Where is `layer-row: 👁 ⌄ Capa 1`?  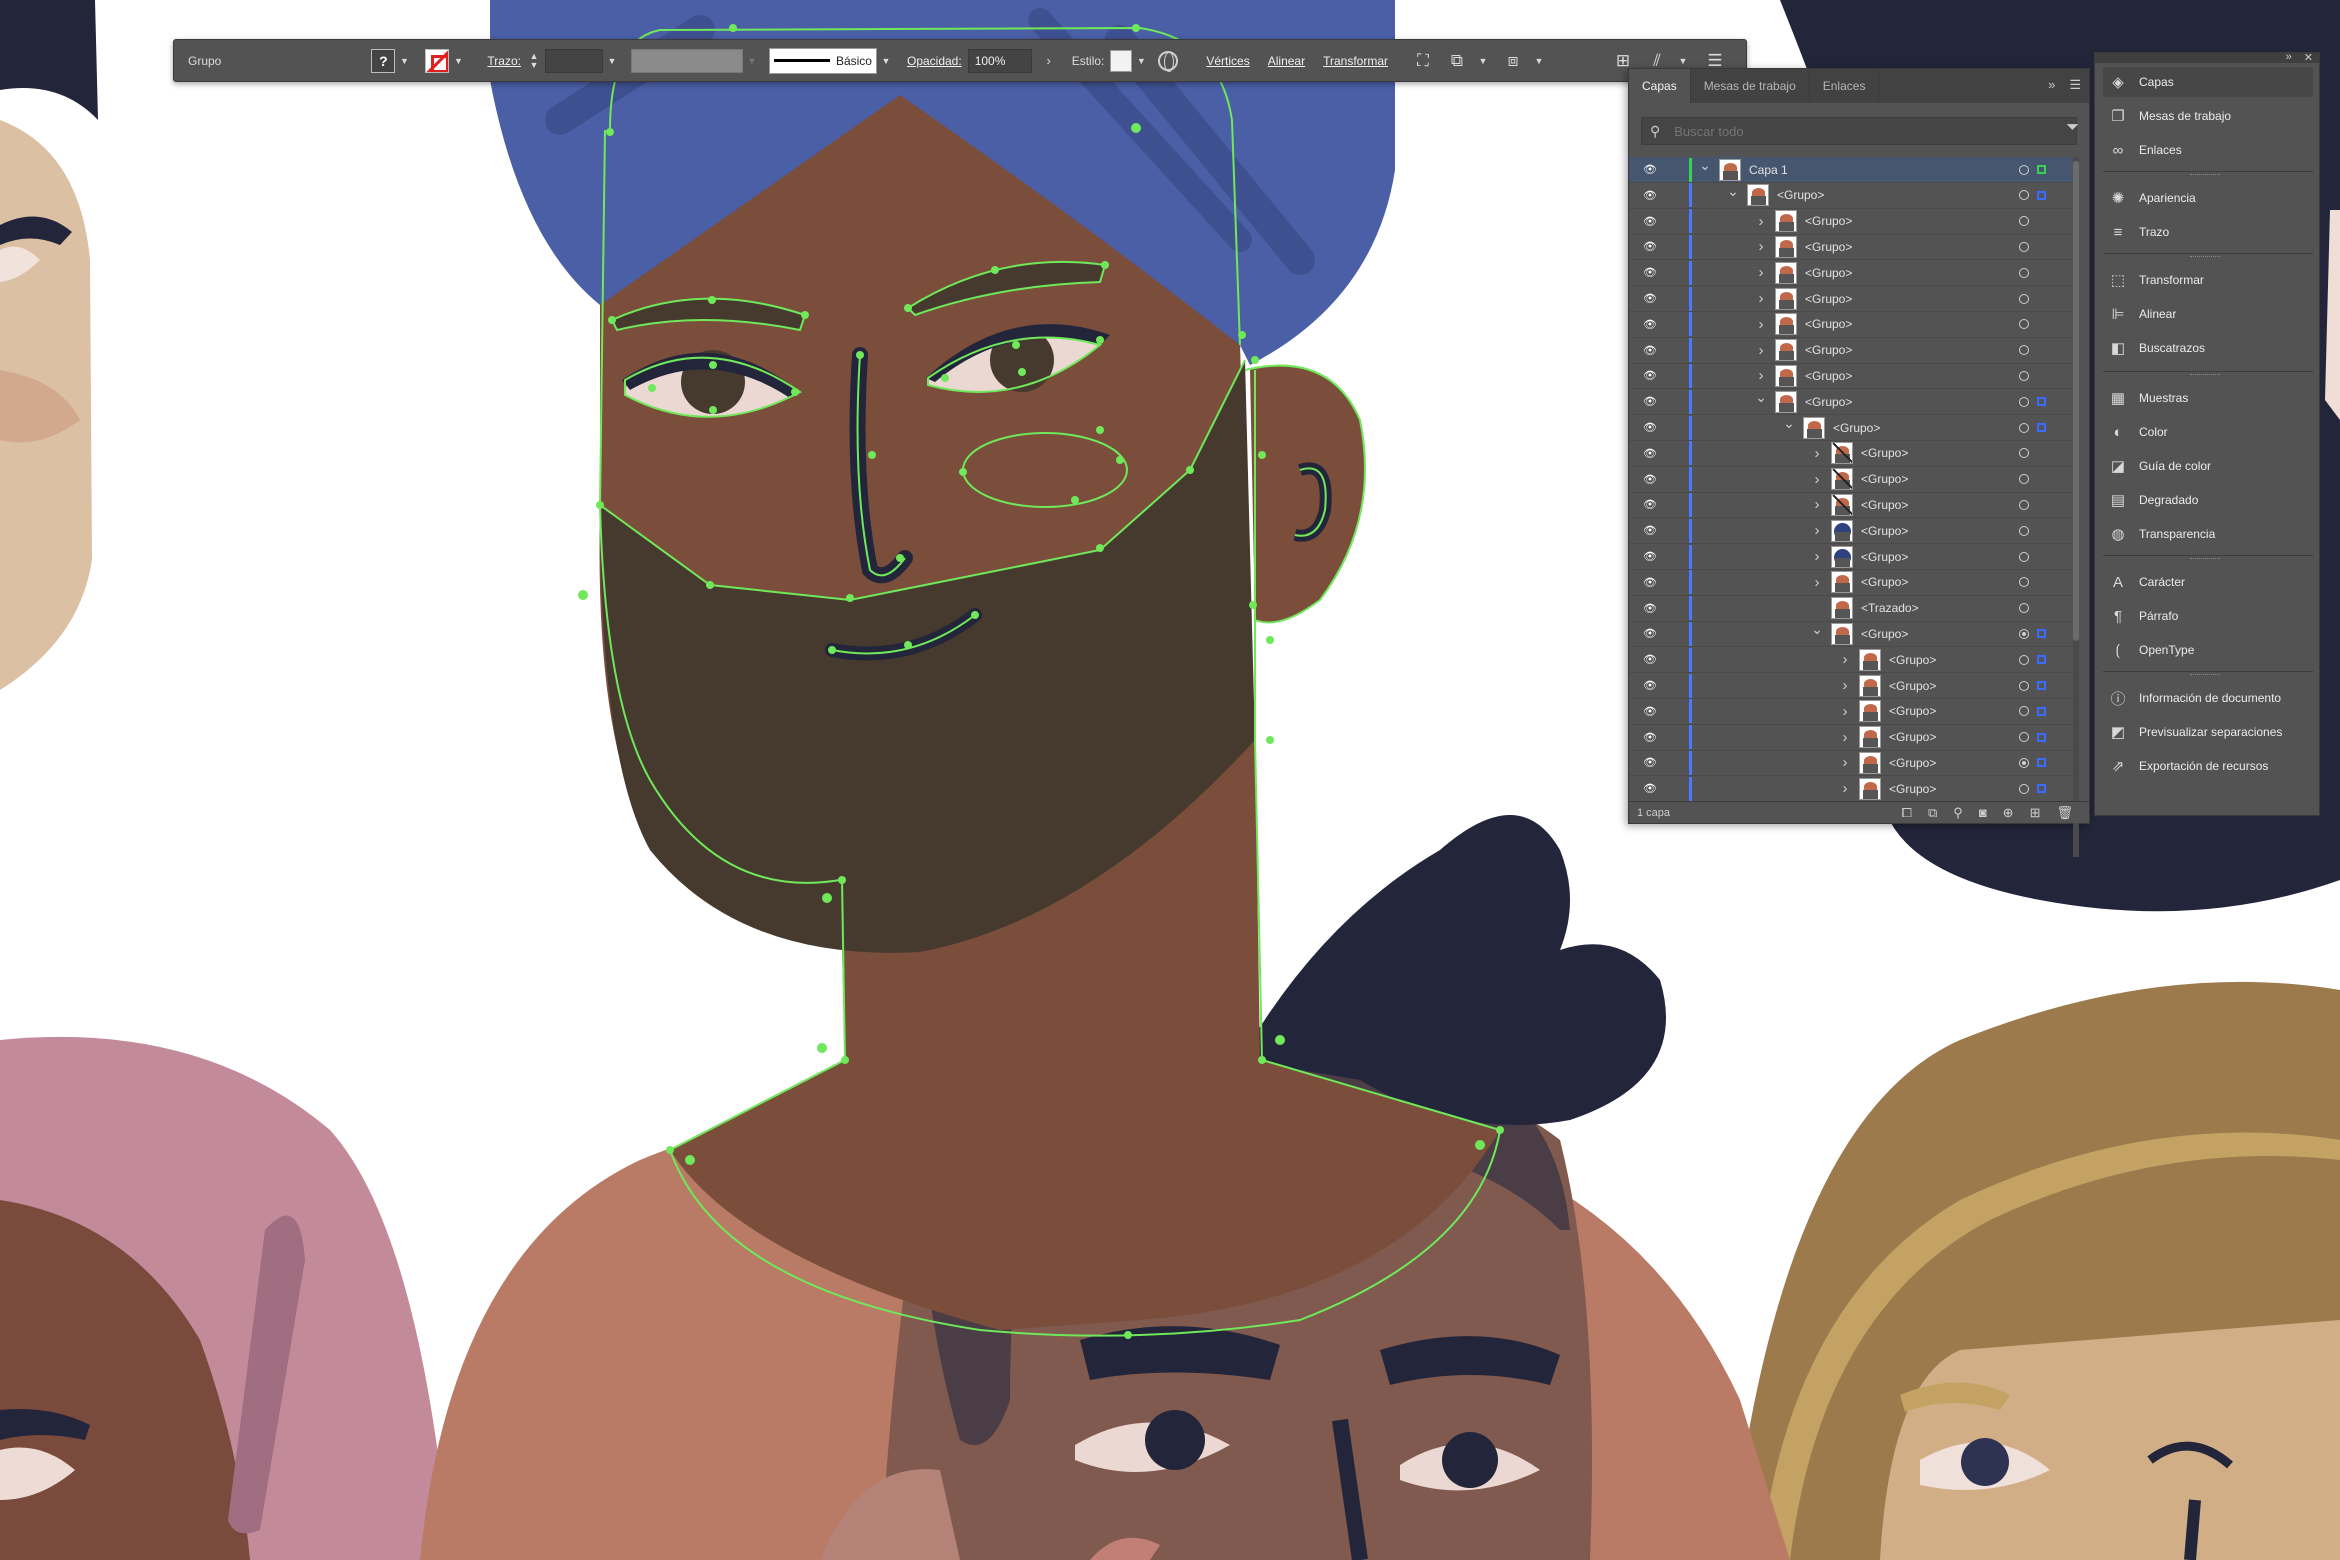
layer-row: 👁 ⌄ Capa 1 is located at coordinates (1854, 170).